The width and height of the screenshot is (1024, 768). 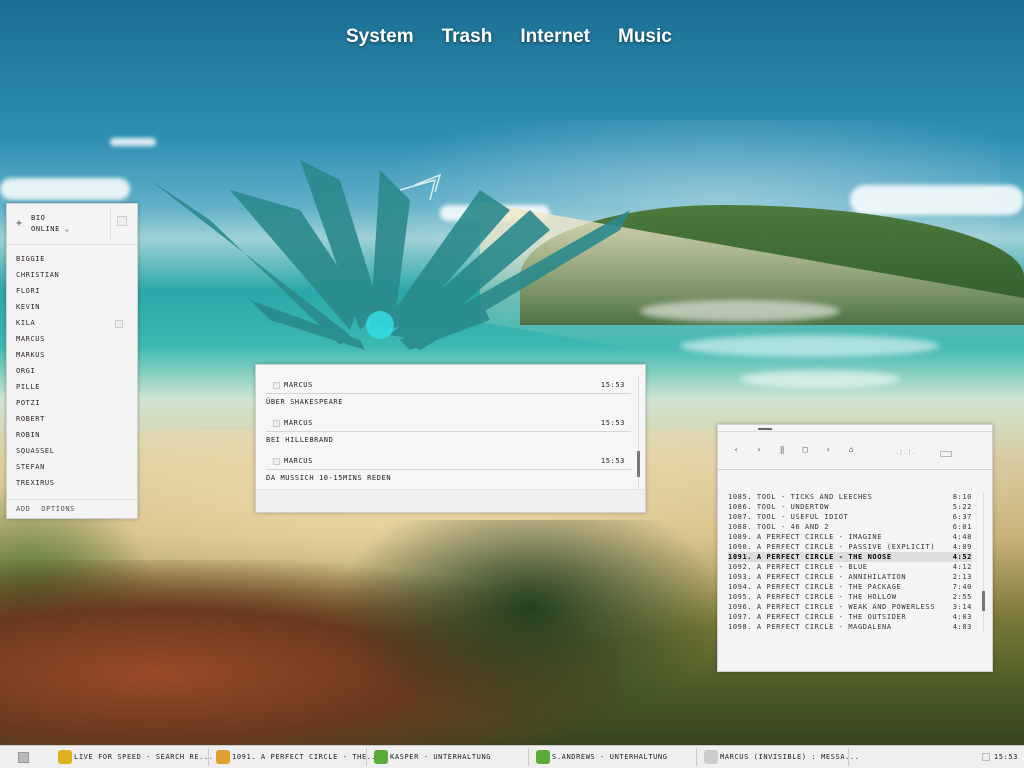 What do you see at coordinates (72, 435) in the screenshot?
I see `contact-item: ROBIN` at bounding box center [72, 435].